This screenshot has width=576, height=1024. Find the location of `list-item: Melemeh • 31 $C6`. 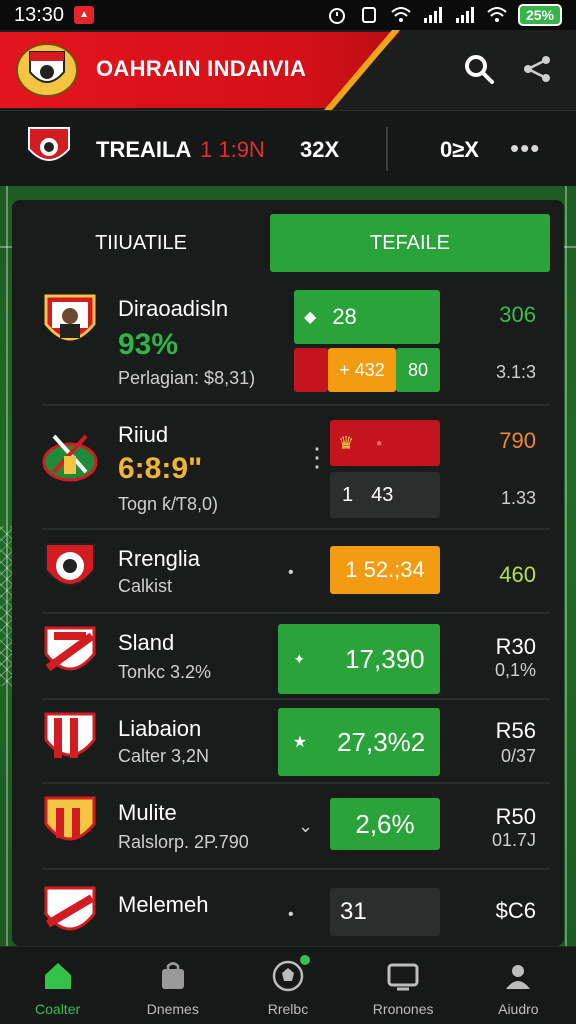

list-item: Melemeh • 31 $C6 is located at coordinates (296, 908).